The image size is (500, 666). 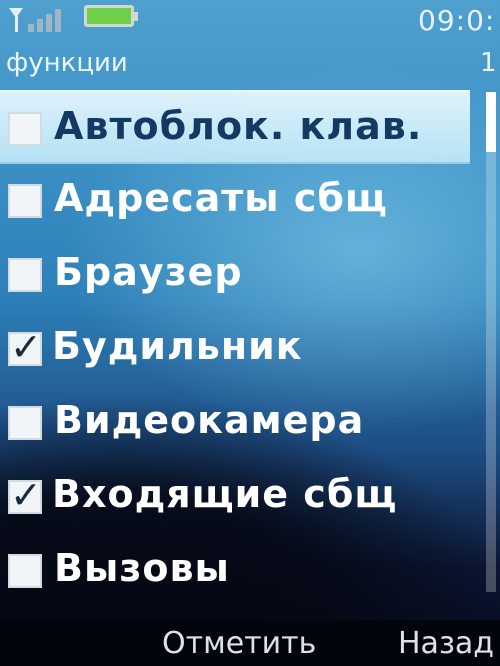 I want to click on list-item-alarm: ✓ Будильник, so click(x=235, y=349).